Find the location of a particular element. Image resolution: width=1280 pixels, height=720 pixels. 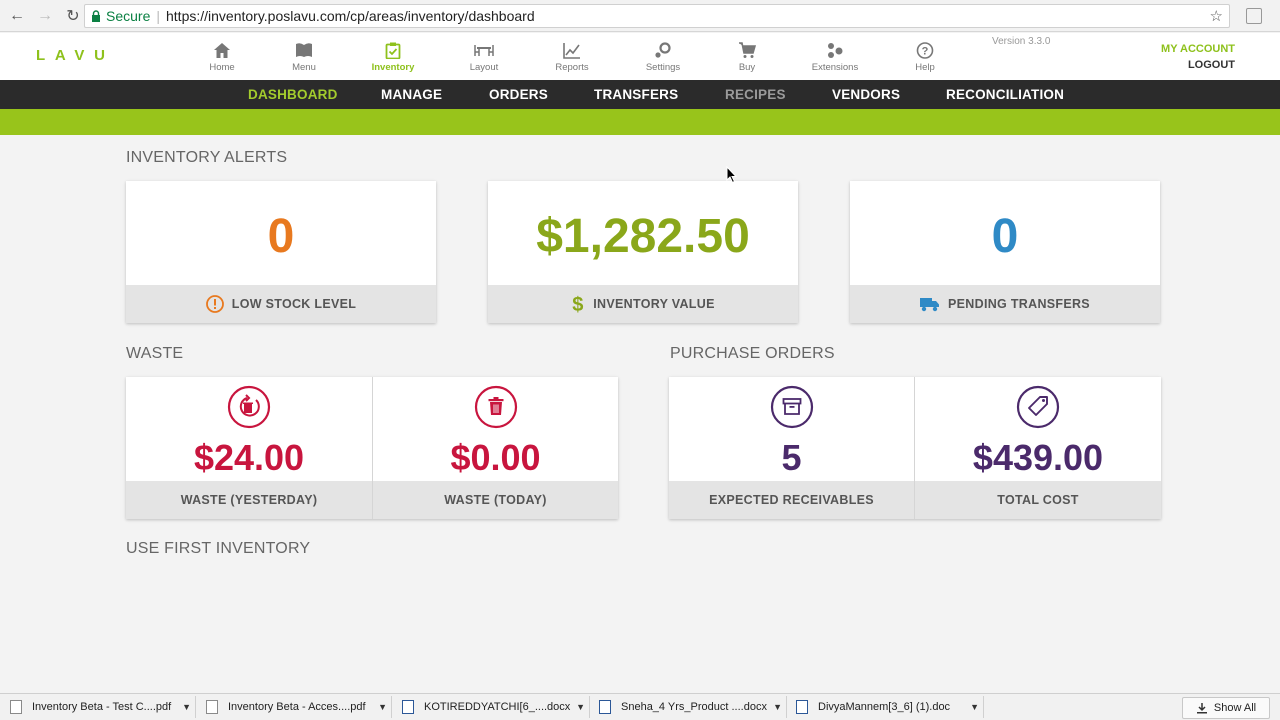

purchase-orders-title: PURCHASE ORDERS is located at coordinates (752, 353).